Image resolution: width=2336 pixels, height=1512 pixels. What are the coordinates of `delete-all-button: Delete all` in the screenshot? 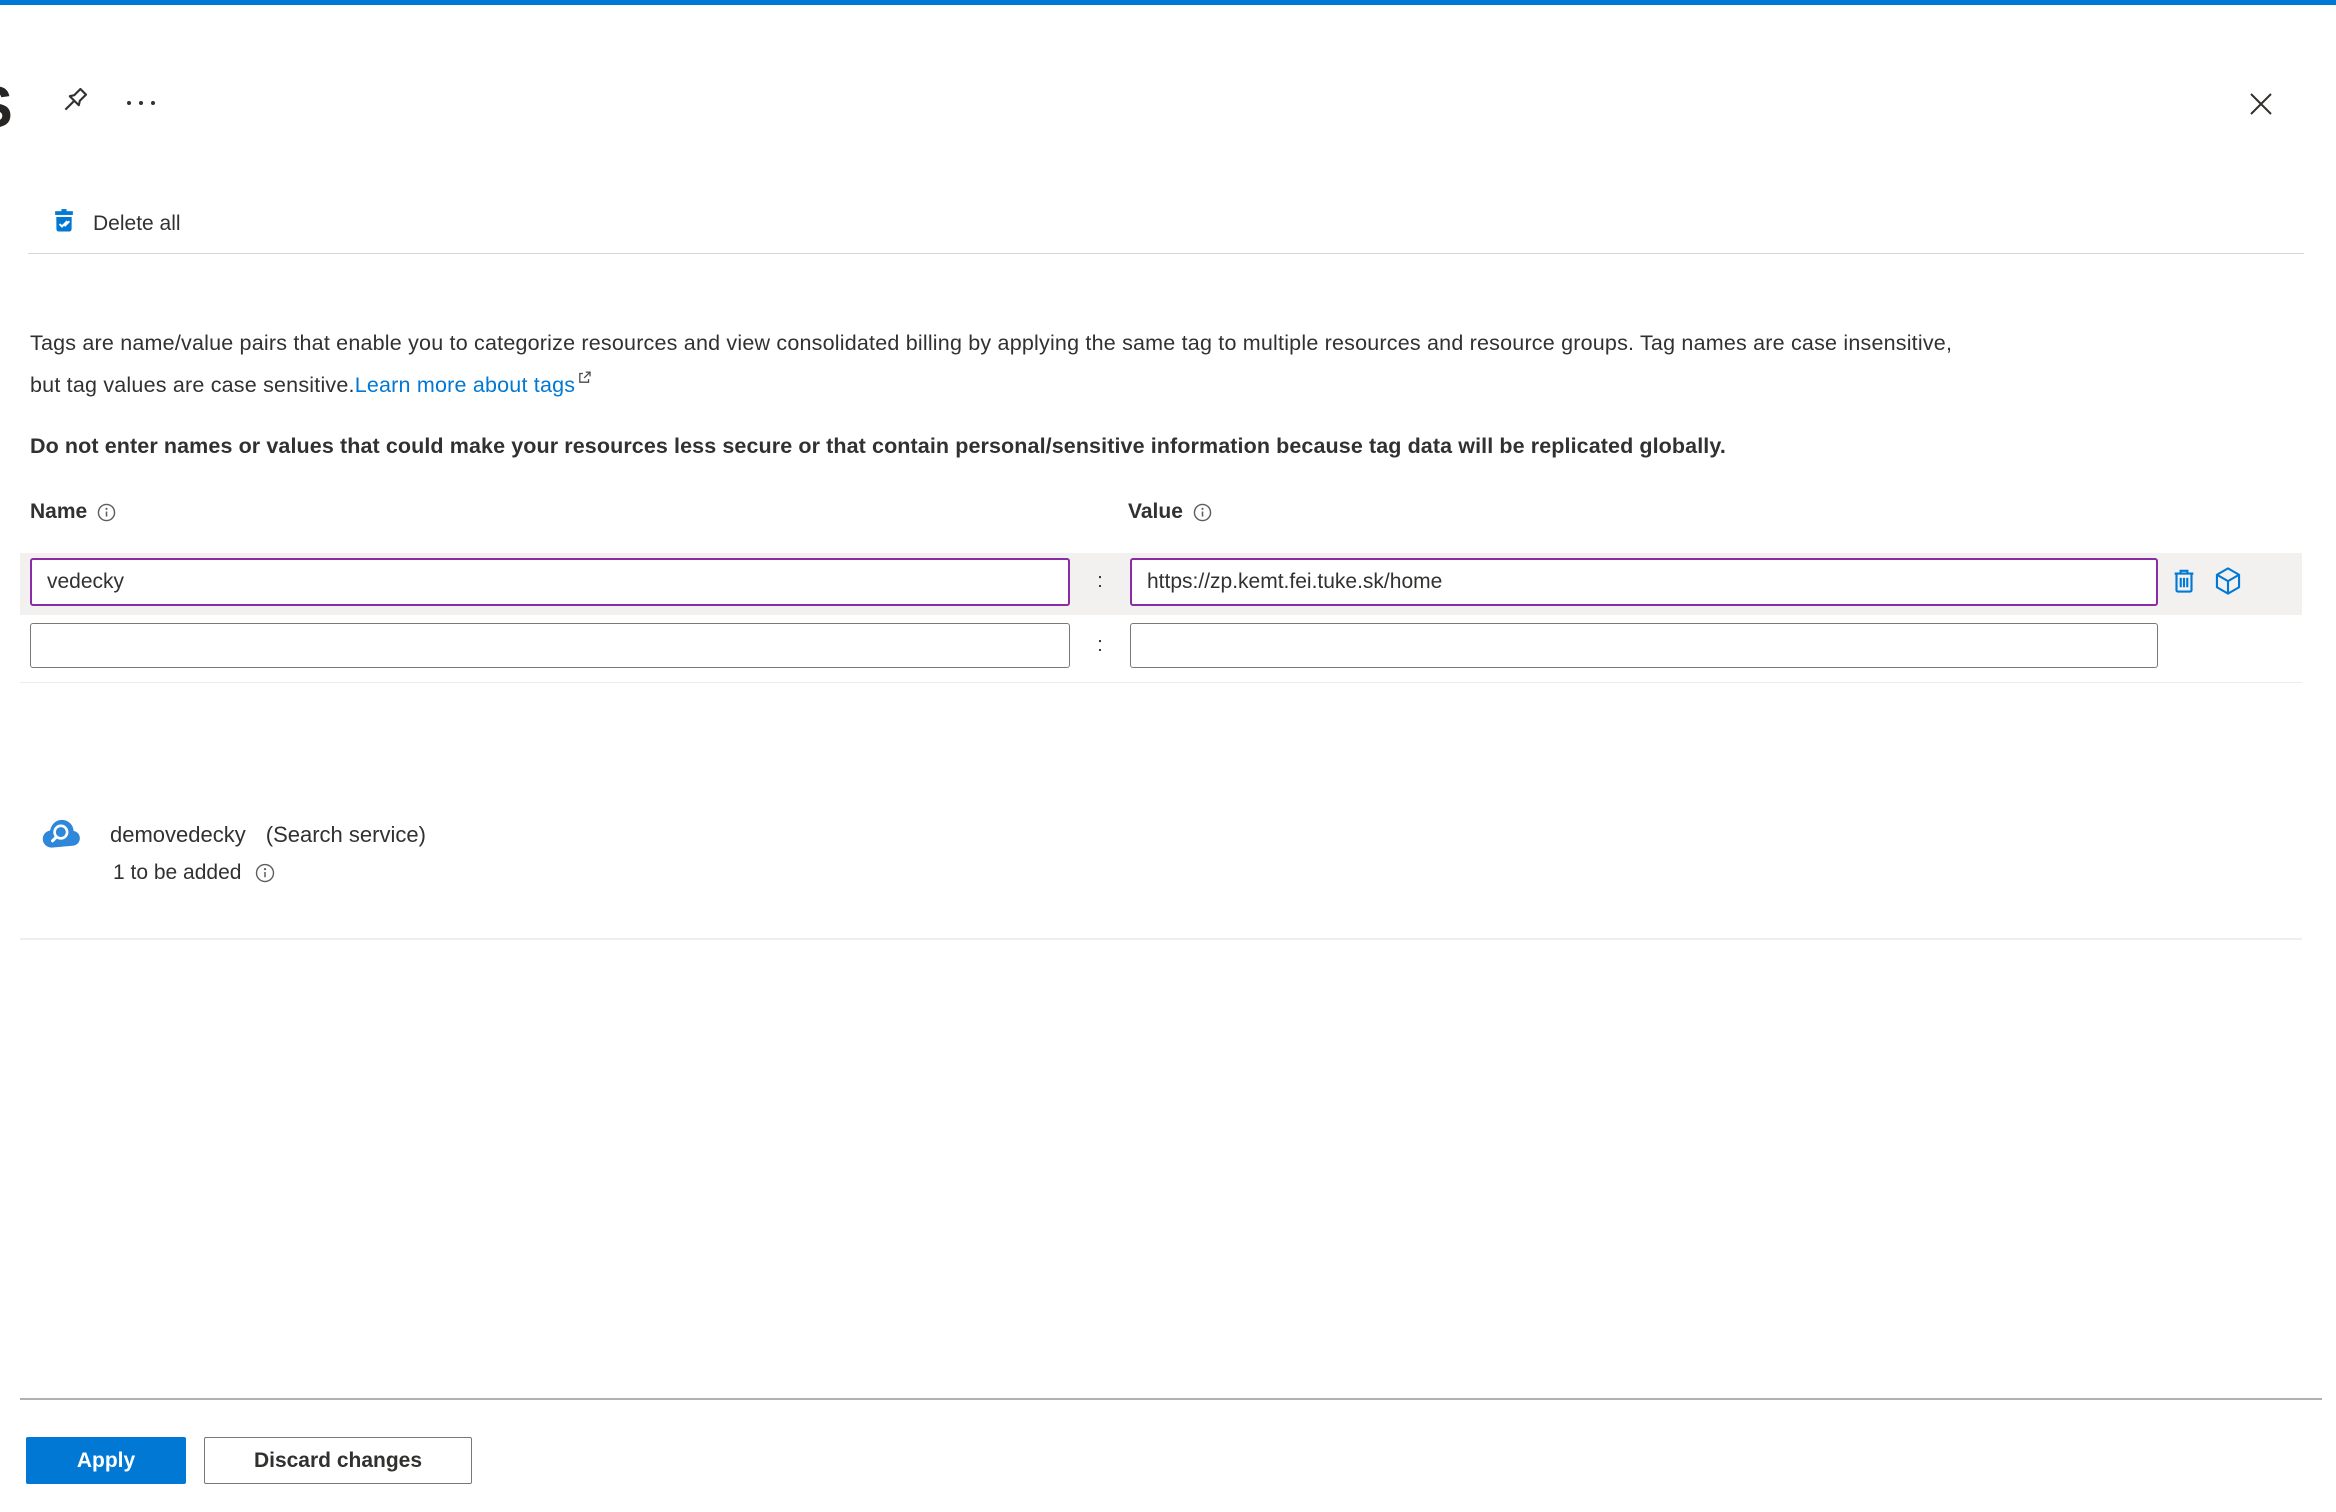 It's located at (115, 224).